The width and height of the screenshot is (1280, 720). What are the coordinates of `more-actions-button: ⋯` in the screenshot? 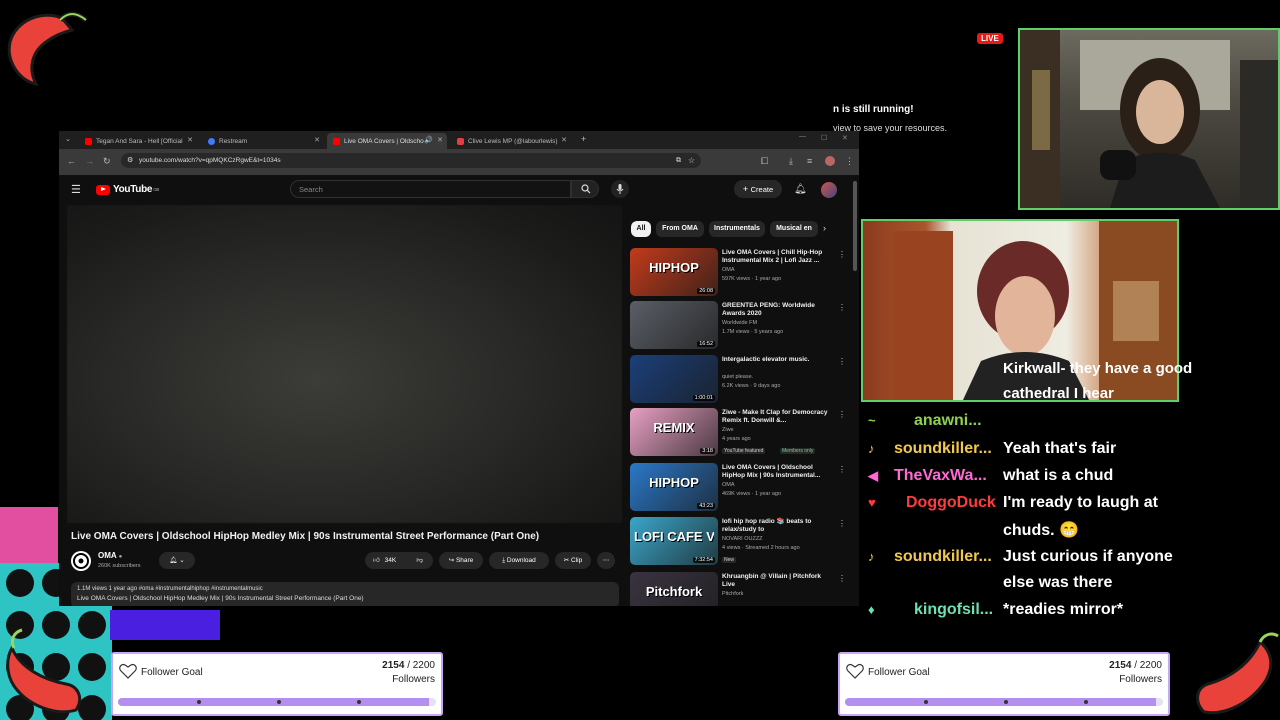 It's located at (606, 560).